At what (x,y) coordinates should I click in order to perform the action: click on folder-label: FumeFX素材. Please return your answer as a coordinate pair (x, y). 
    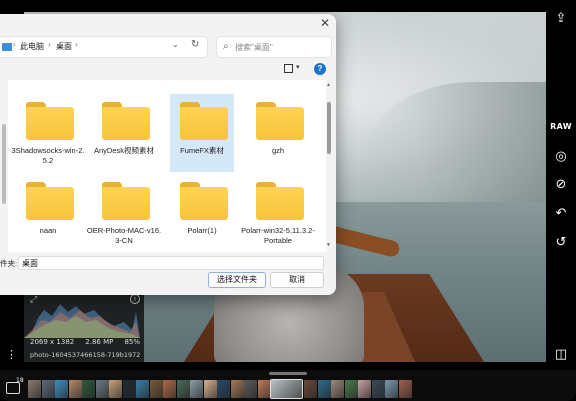
    Looking at the image, I should click on (202, 150).